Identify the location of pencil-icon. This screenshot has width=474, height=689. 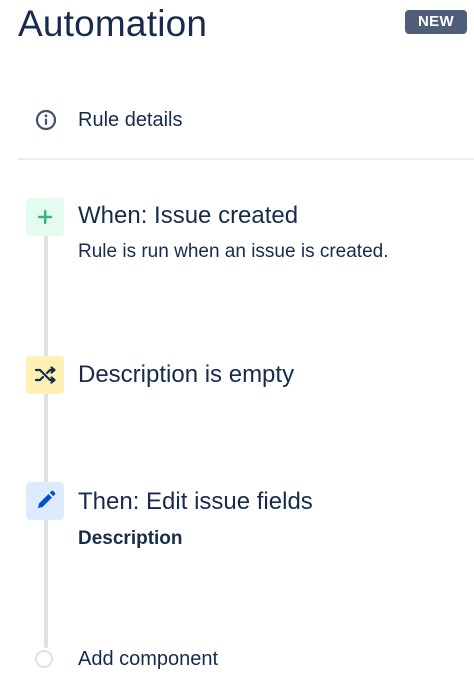
(45, 501).